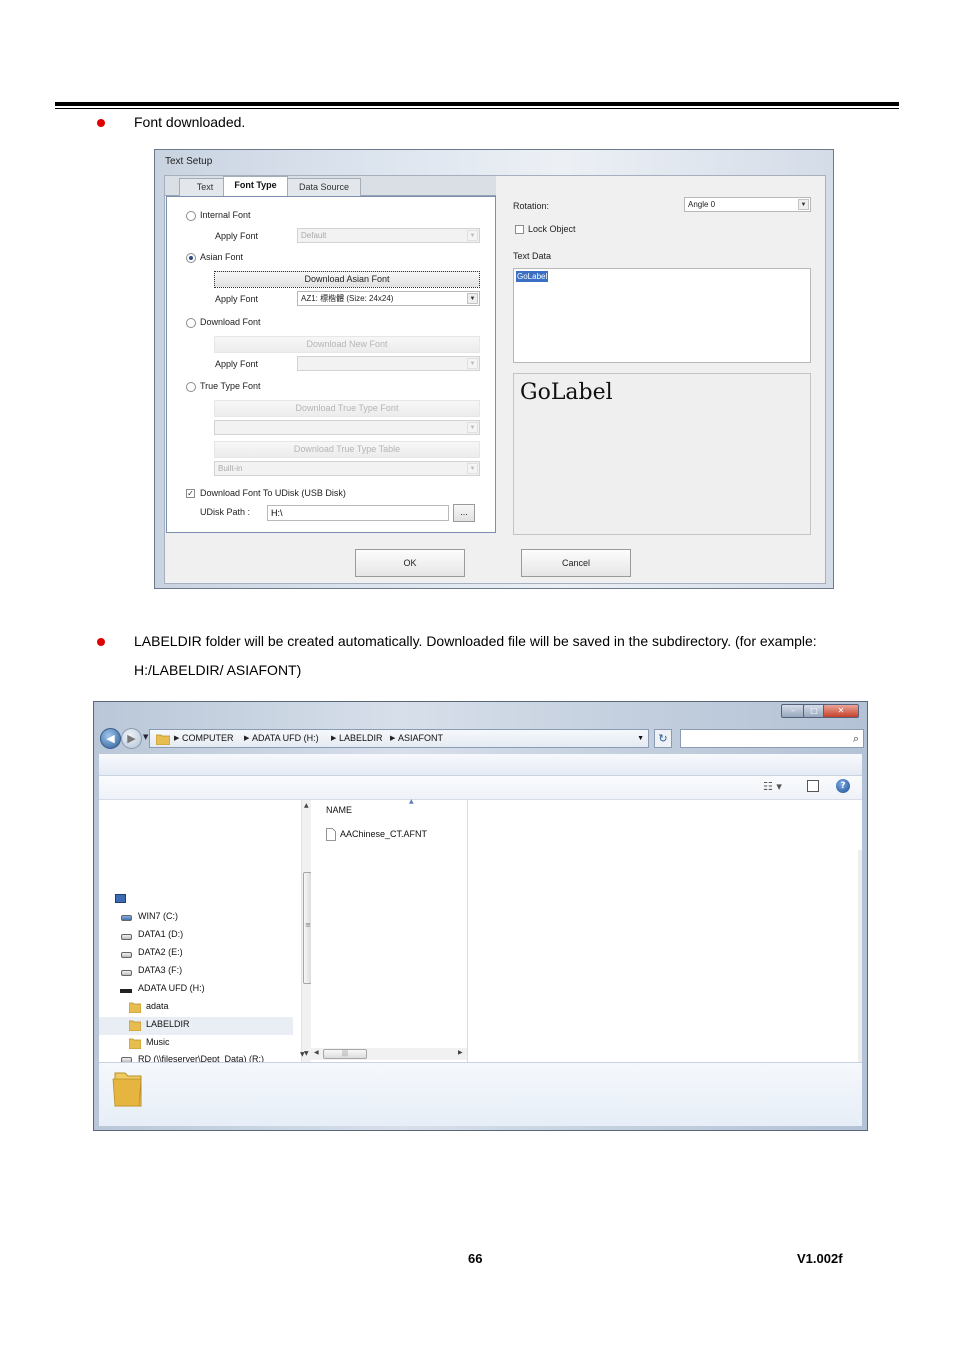 The image size is (954, 1350). I want to click on hard-drive-icon, so click(126, 973).